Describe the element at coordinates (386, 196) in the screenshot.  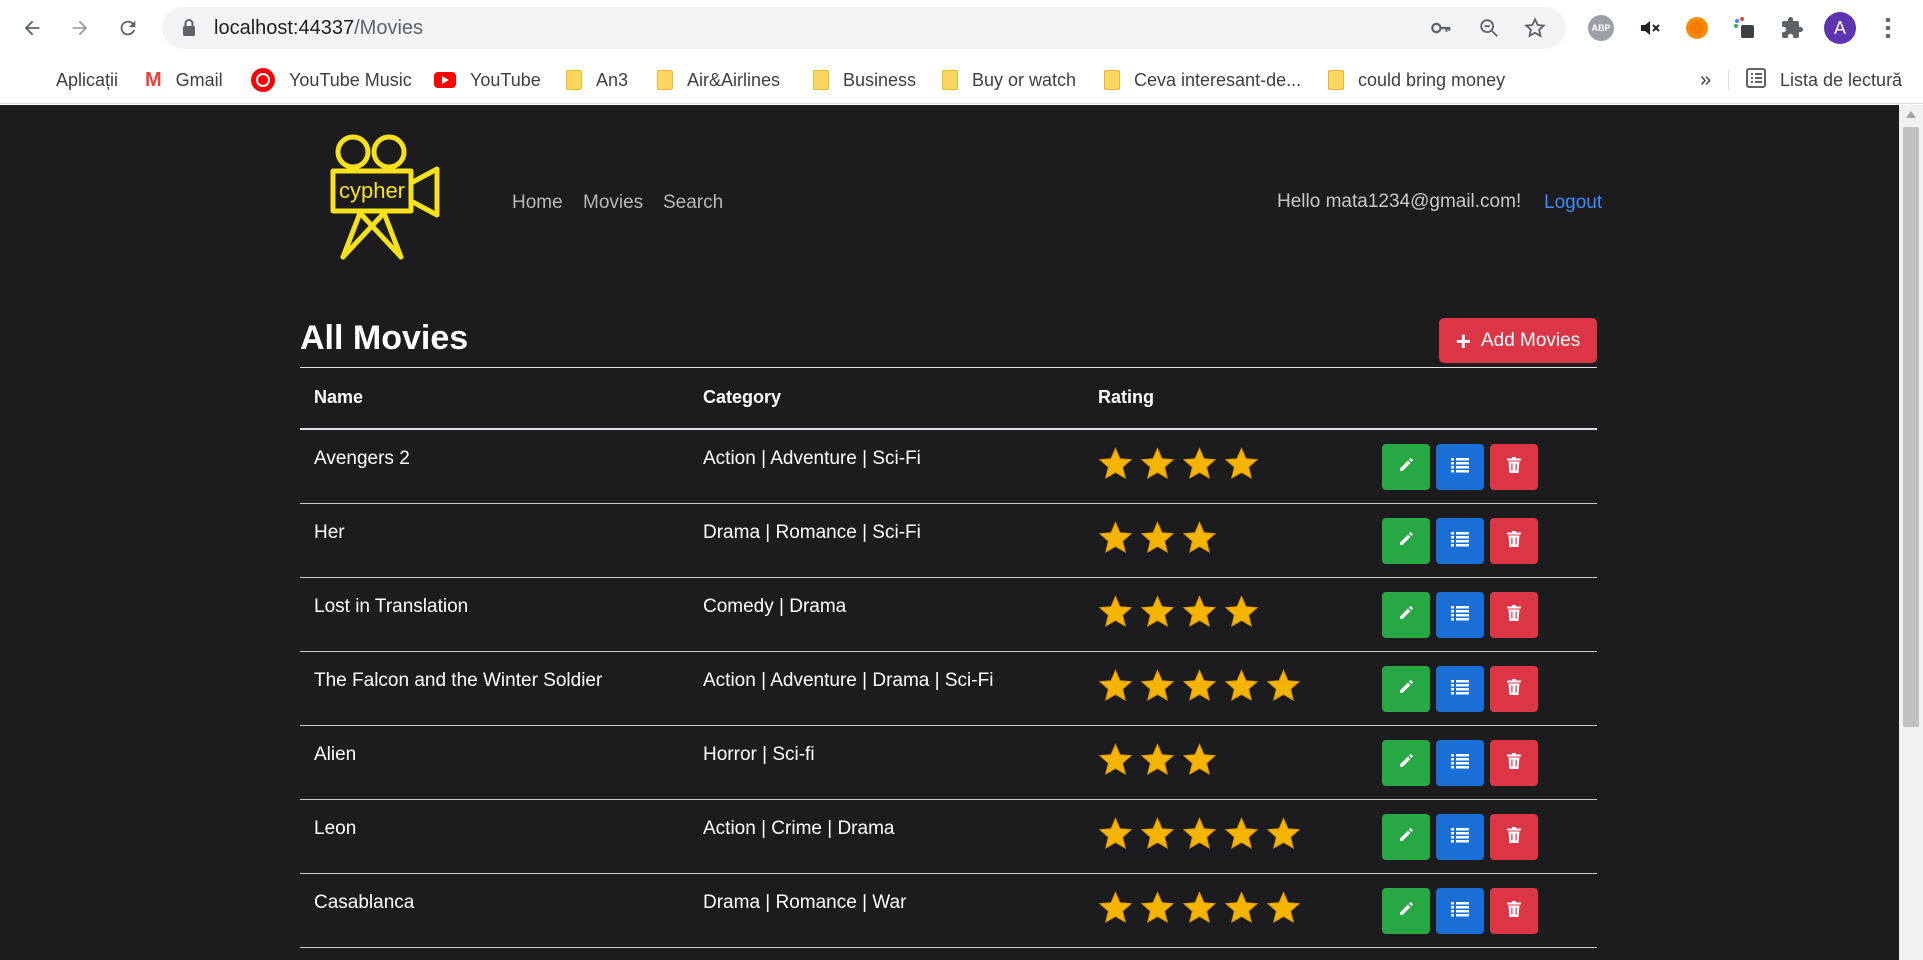
I see `cypher-logo: cypher` at that location.